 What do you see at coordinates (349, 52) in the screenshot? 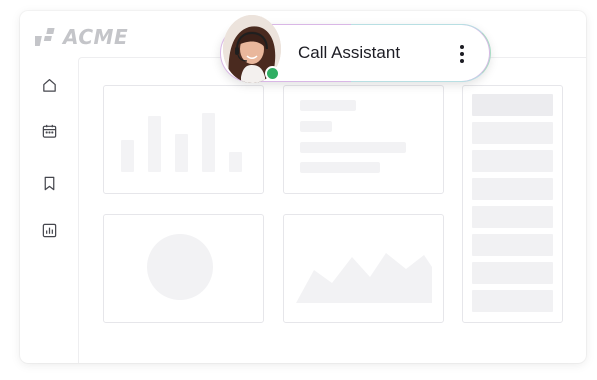
I see `assistant-title: Call Assistant` at bounding box center [349, 52].